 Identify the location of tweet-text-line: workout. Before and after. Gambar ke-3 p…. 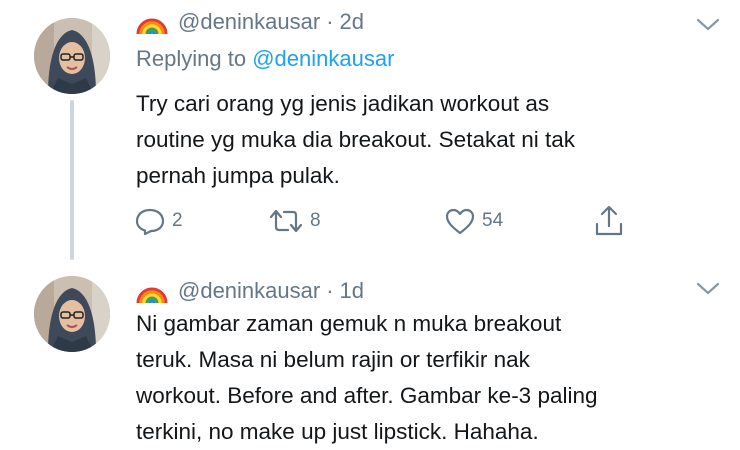
(367, 395).